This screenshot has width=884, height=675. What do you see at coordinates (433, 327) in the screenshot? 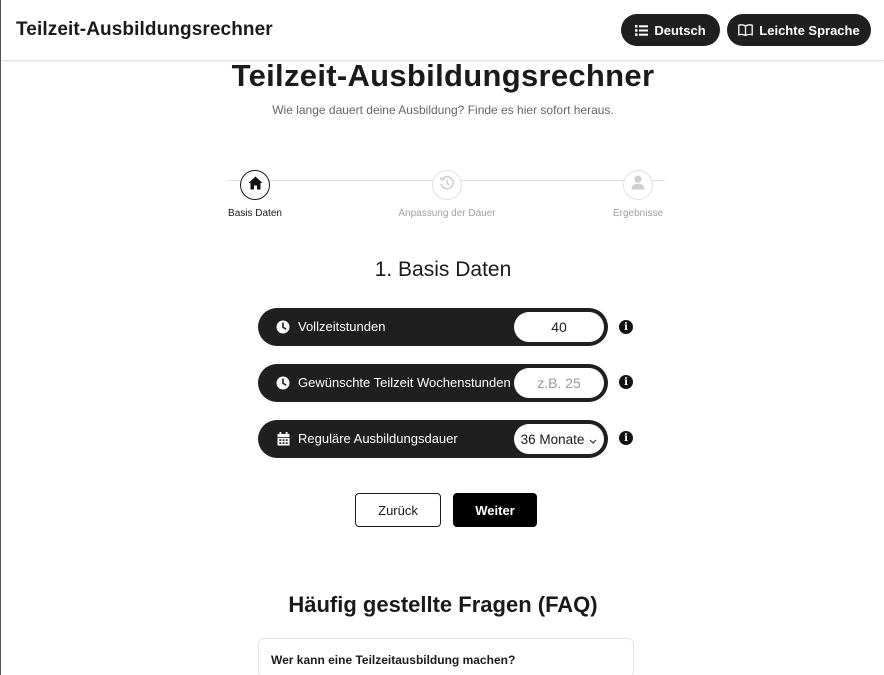
I see `field-vollzeitstunden: Vollzeitstunden` at bounding box center [433, 327].